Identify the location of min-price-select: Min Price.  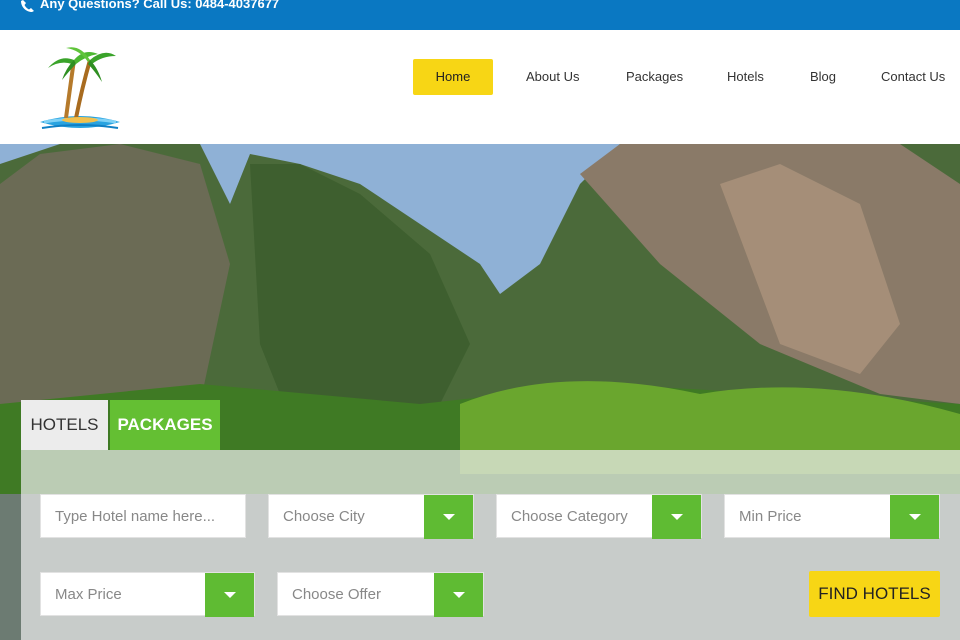
(832, 516).